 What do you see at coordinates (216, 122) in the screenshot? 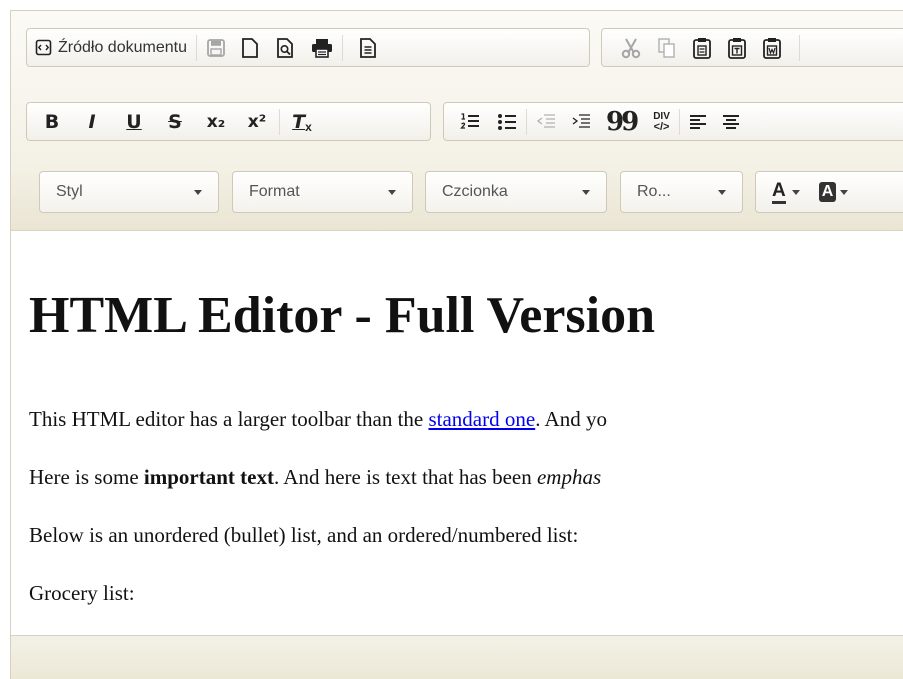
I see `subscript-button: x₂` at bounding box center [216, 122].